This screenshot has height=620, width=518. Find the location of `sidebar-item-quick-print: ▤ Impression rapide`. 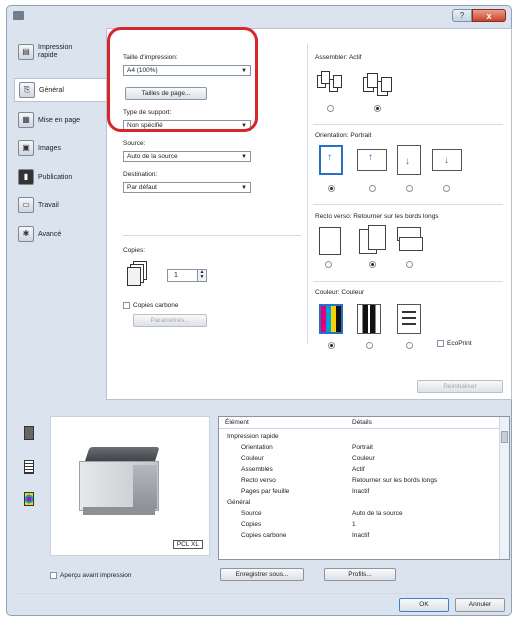

sidebar-item-quick-print: ▤ Impression rapide is located at coordinates (60, 52).